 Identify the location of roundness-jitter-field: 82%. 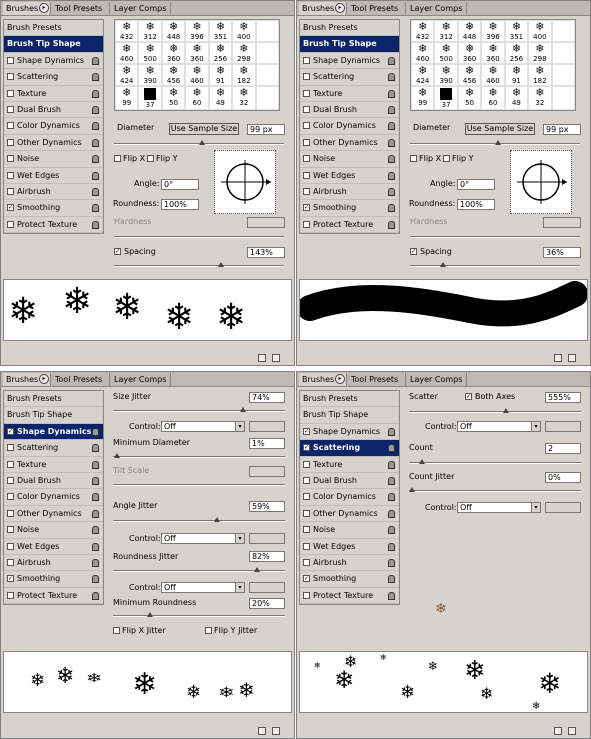
(267, 556).